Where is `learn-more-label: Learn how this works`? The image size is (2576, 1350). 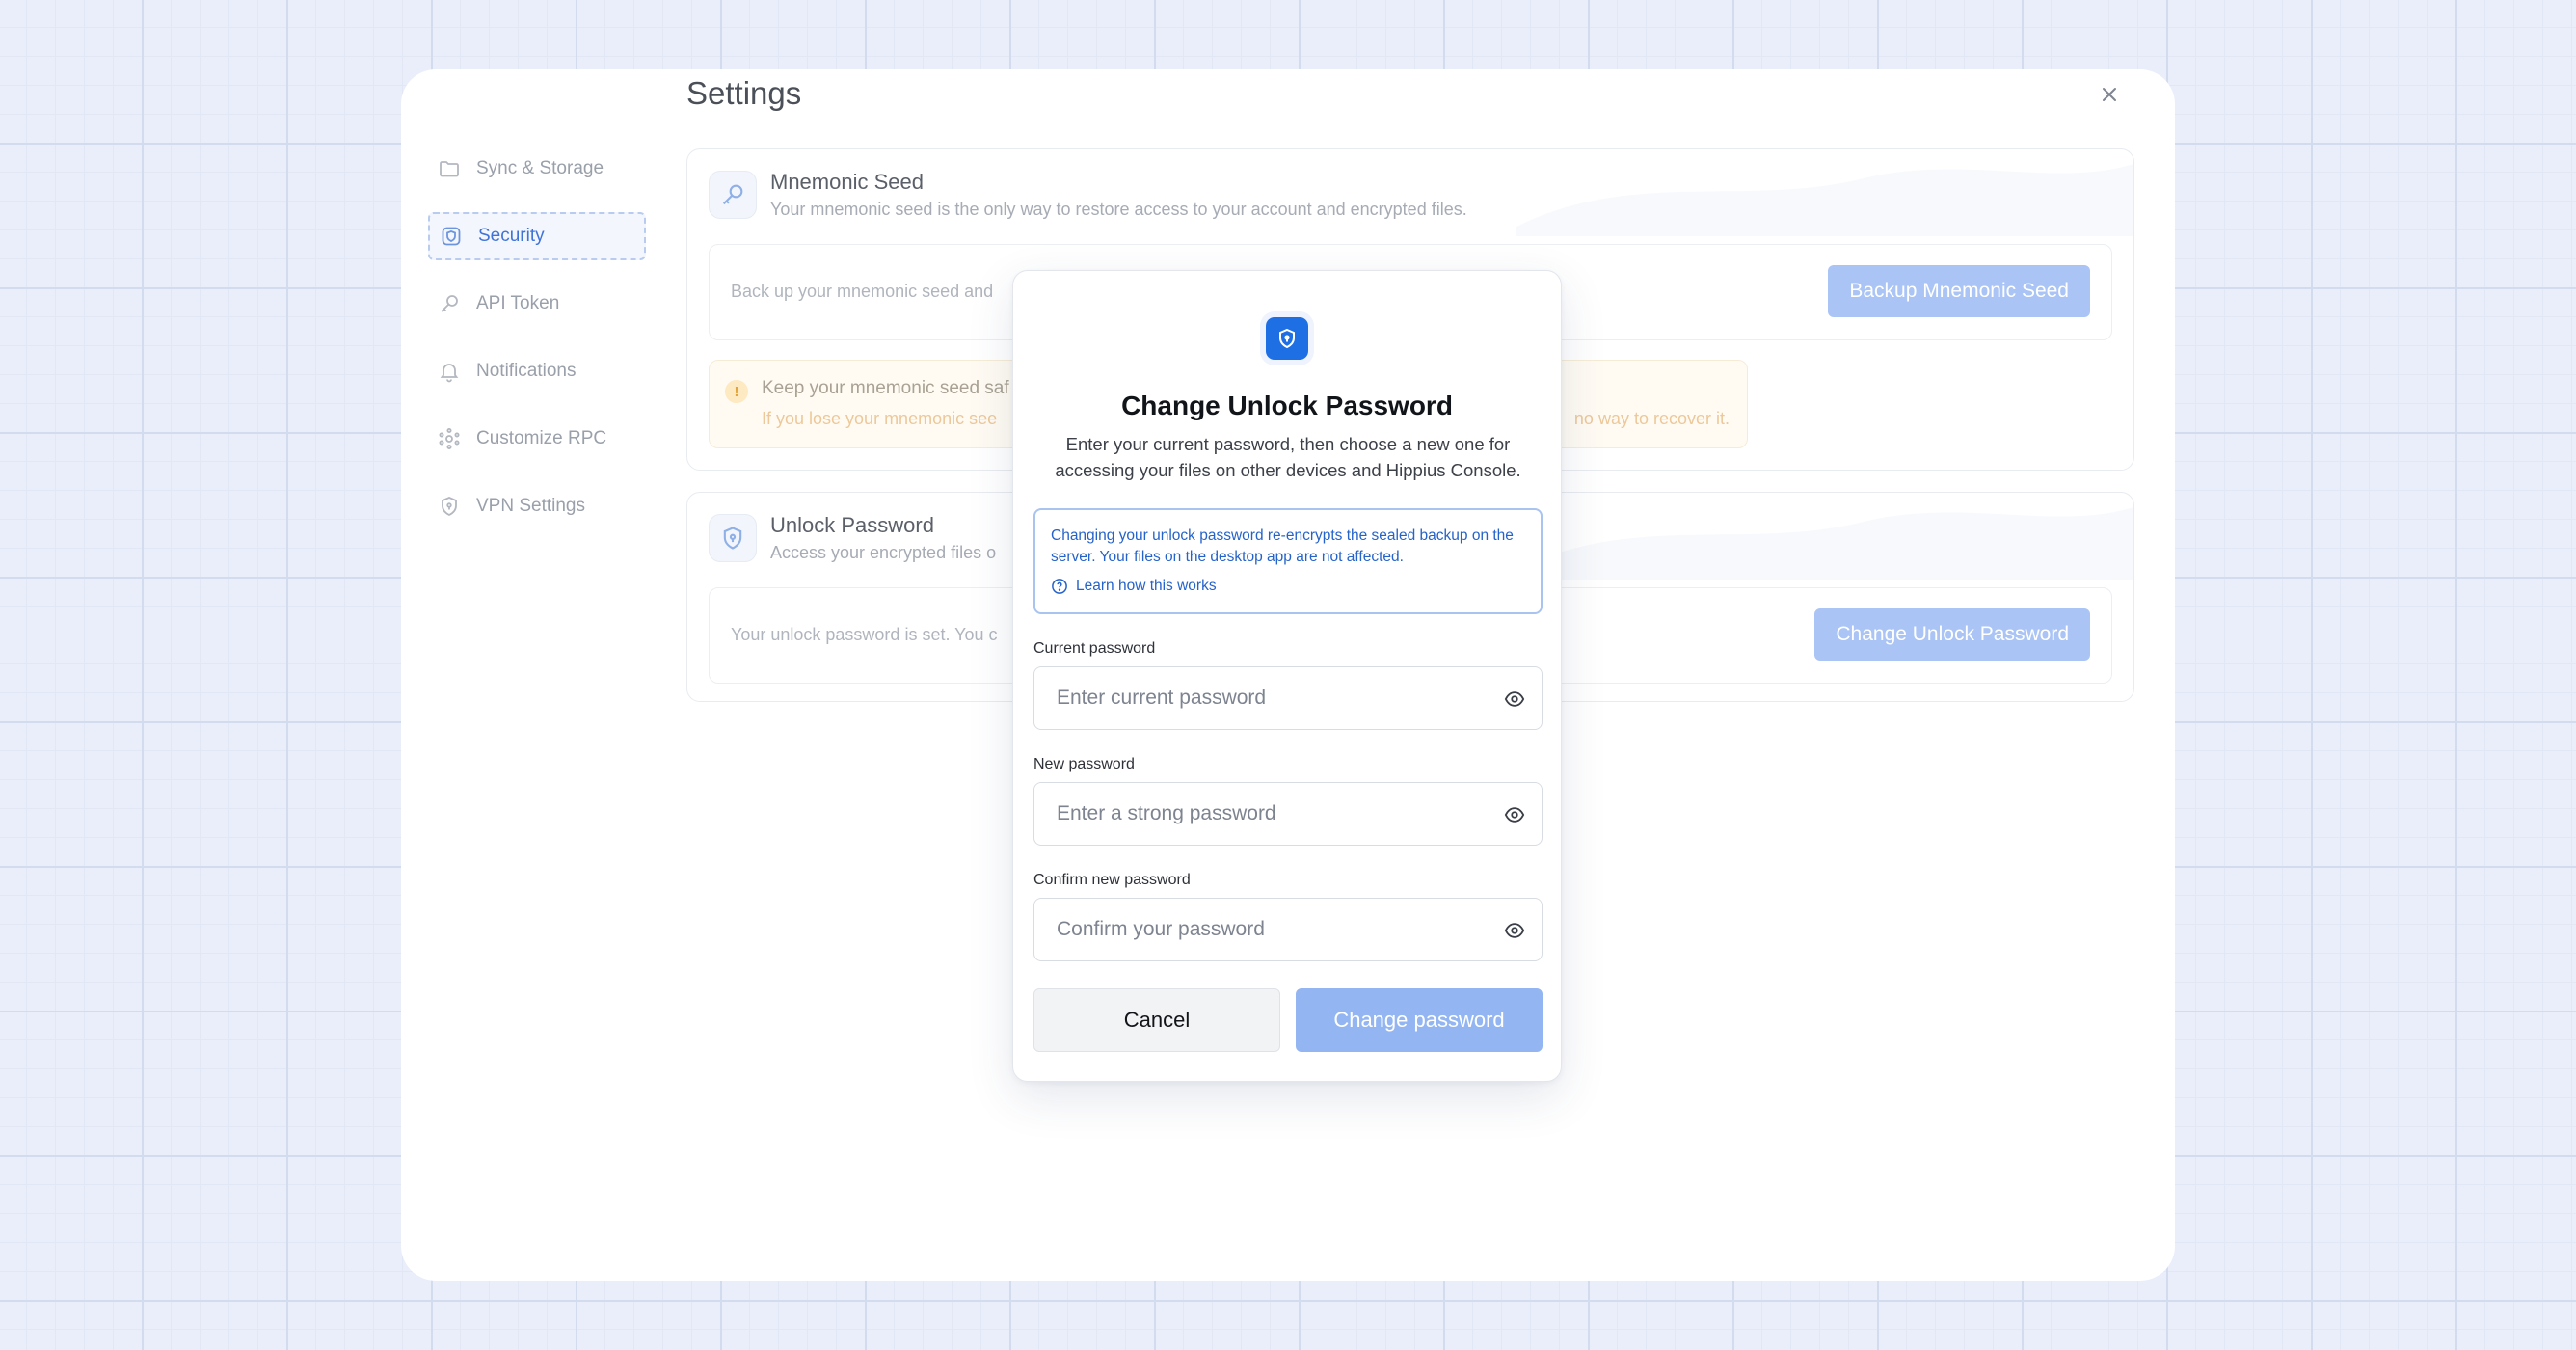 learn-more-label: Learn how this works is located at coordinates (1146, 586).